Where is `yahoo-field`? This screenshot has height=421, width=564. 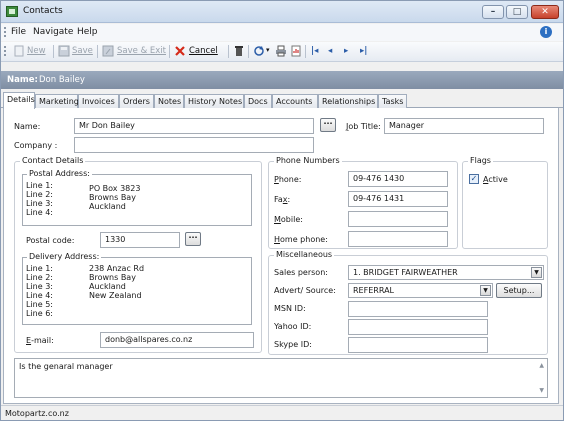 yahoo-field is located at coordinates (418, 327).